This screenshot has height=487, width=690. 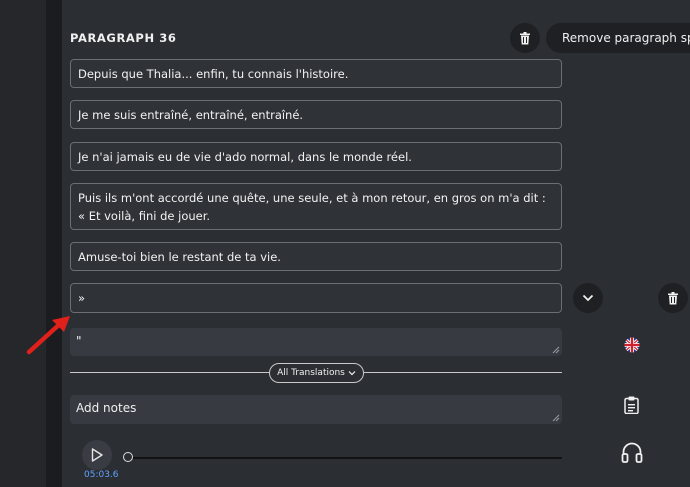 I want to click on expand-button, so click(x=588, y=298).